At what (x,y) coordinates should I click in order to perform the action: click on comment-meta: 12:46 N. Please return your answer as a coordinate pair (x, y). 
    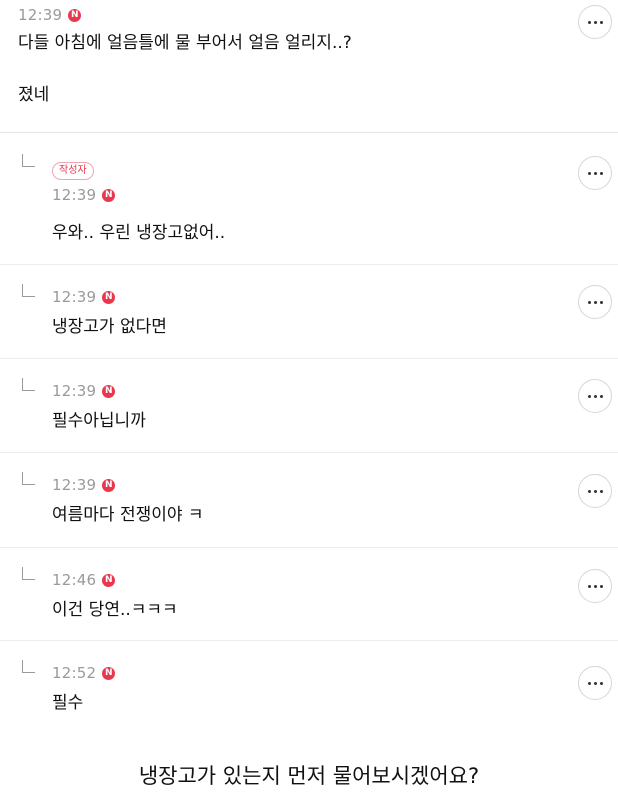
    Looking at the image, I should click on (84, 580).